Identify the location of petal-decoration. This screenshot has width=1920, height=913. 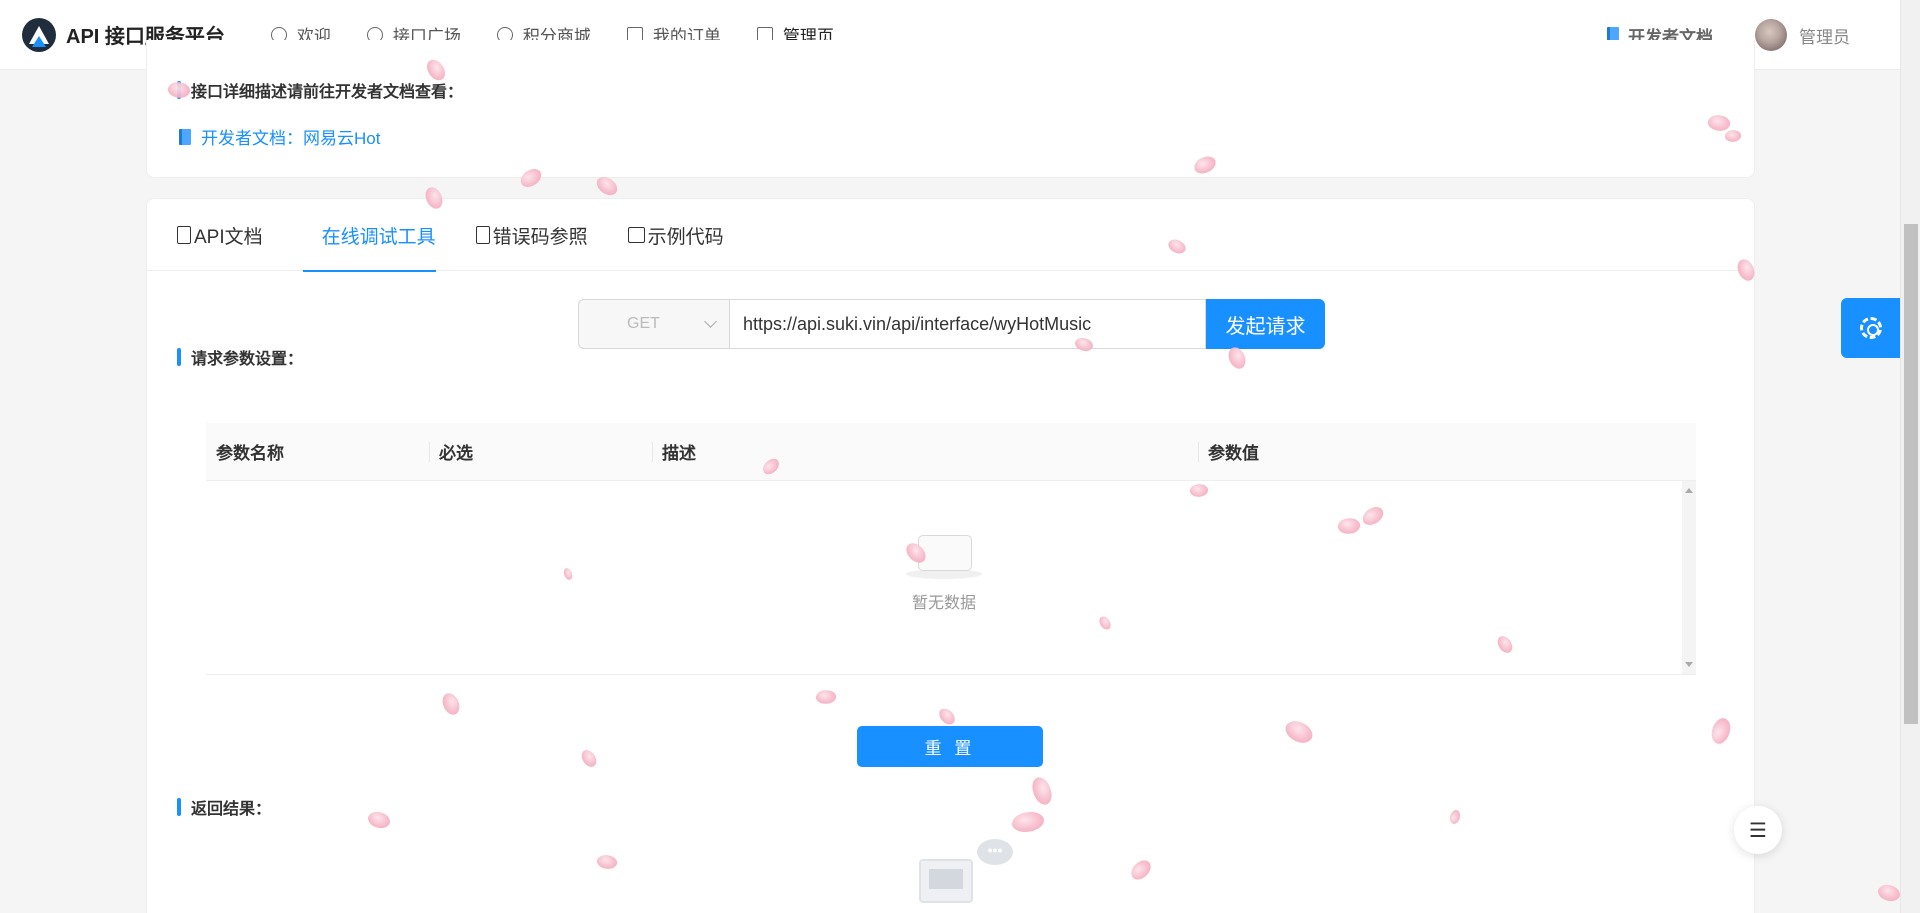
(1889, 893).